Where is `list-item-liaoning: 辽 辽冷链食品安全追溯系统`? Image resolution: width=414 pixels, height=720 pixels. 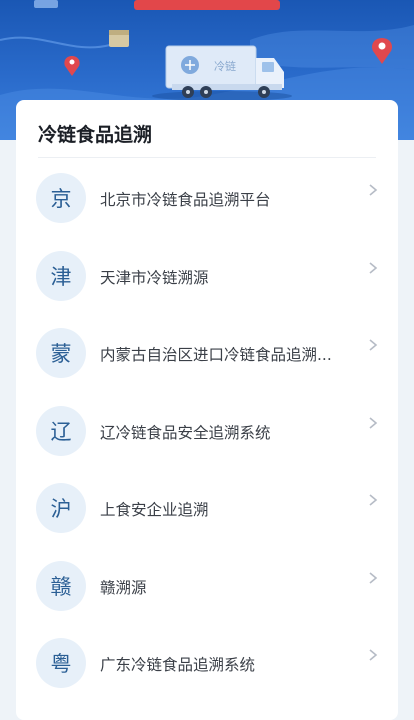
list-item-liaoning: 辽 辽冷链食品安全追溯系统 is located at coordinates (207, 430).